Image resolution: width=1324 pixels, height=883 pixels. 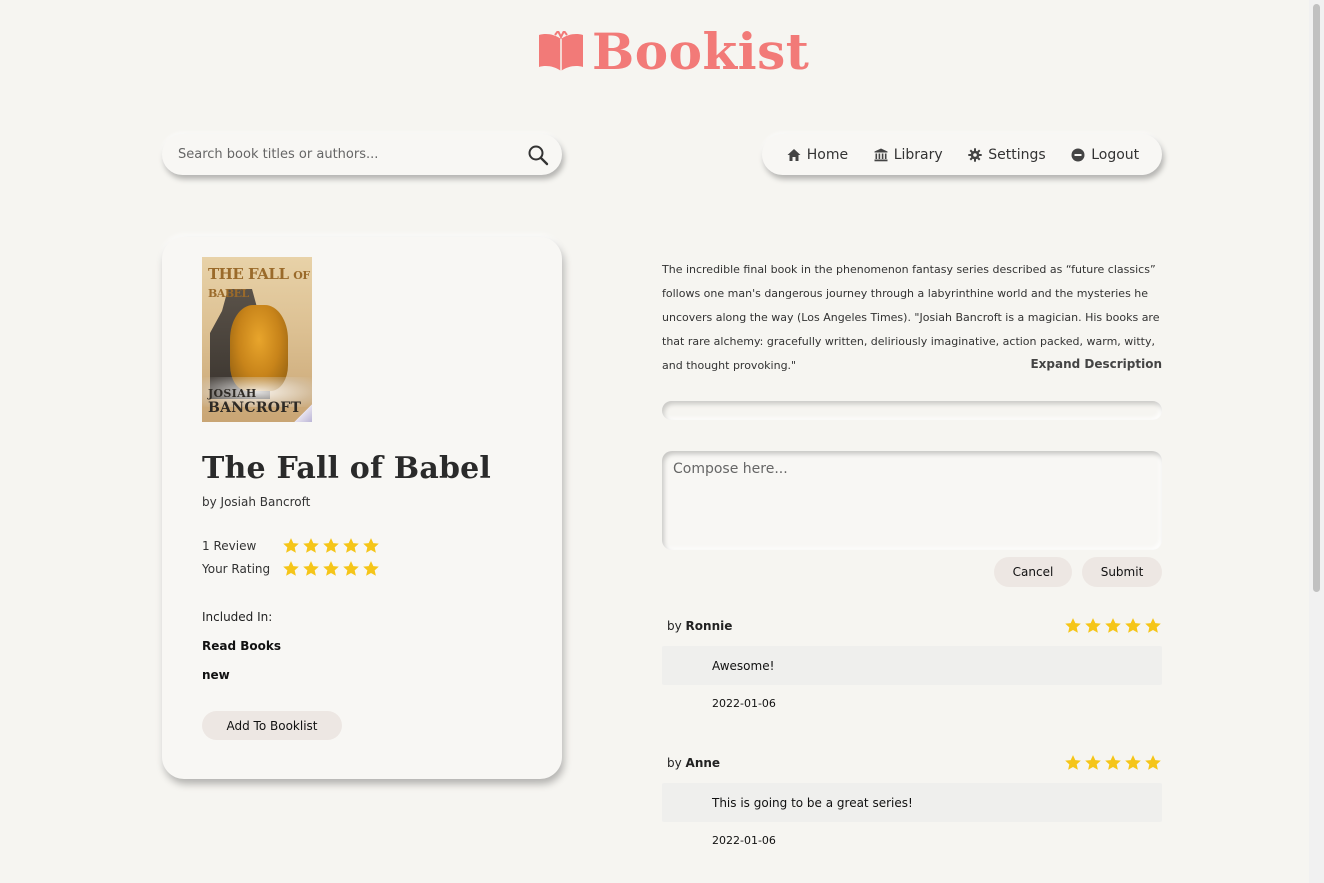 I want to click on page-scrollbar, so click(x=1316, y=441).